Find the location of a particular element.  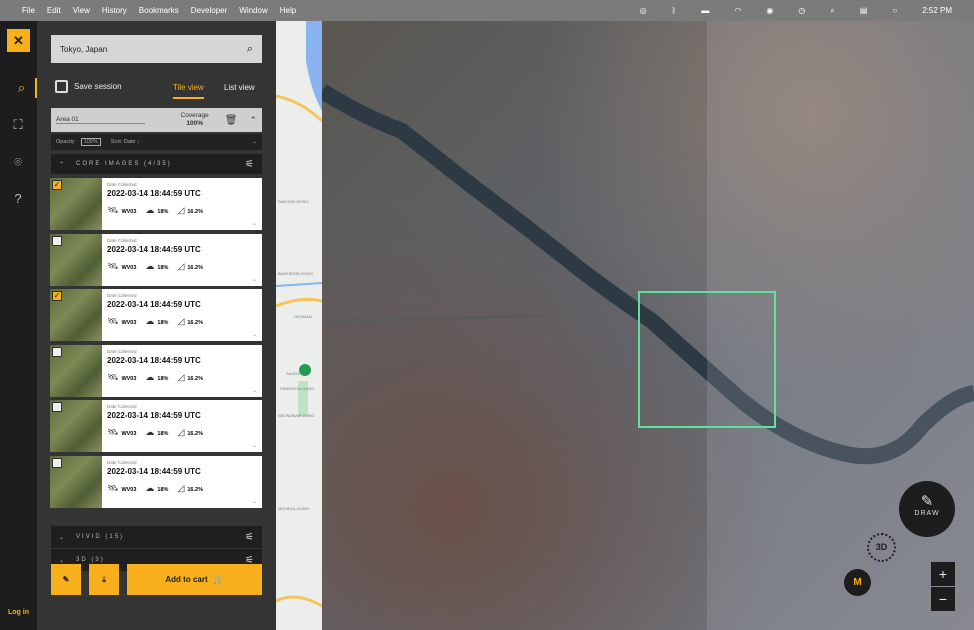

bluetooth-icon: ᛒ is located at coordinates (674, 10).